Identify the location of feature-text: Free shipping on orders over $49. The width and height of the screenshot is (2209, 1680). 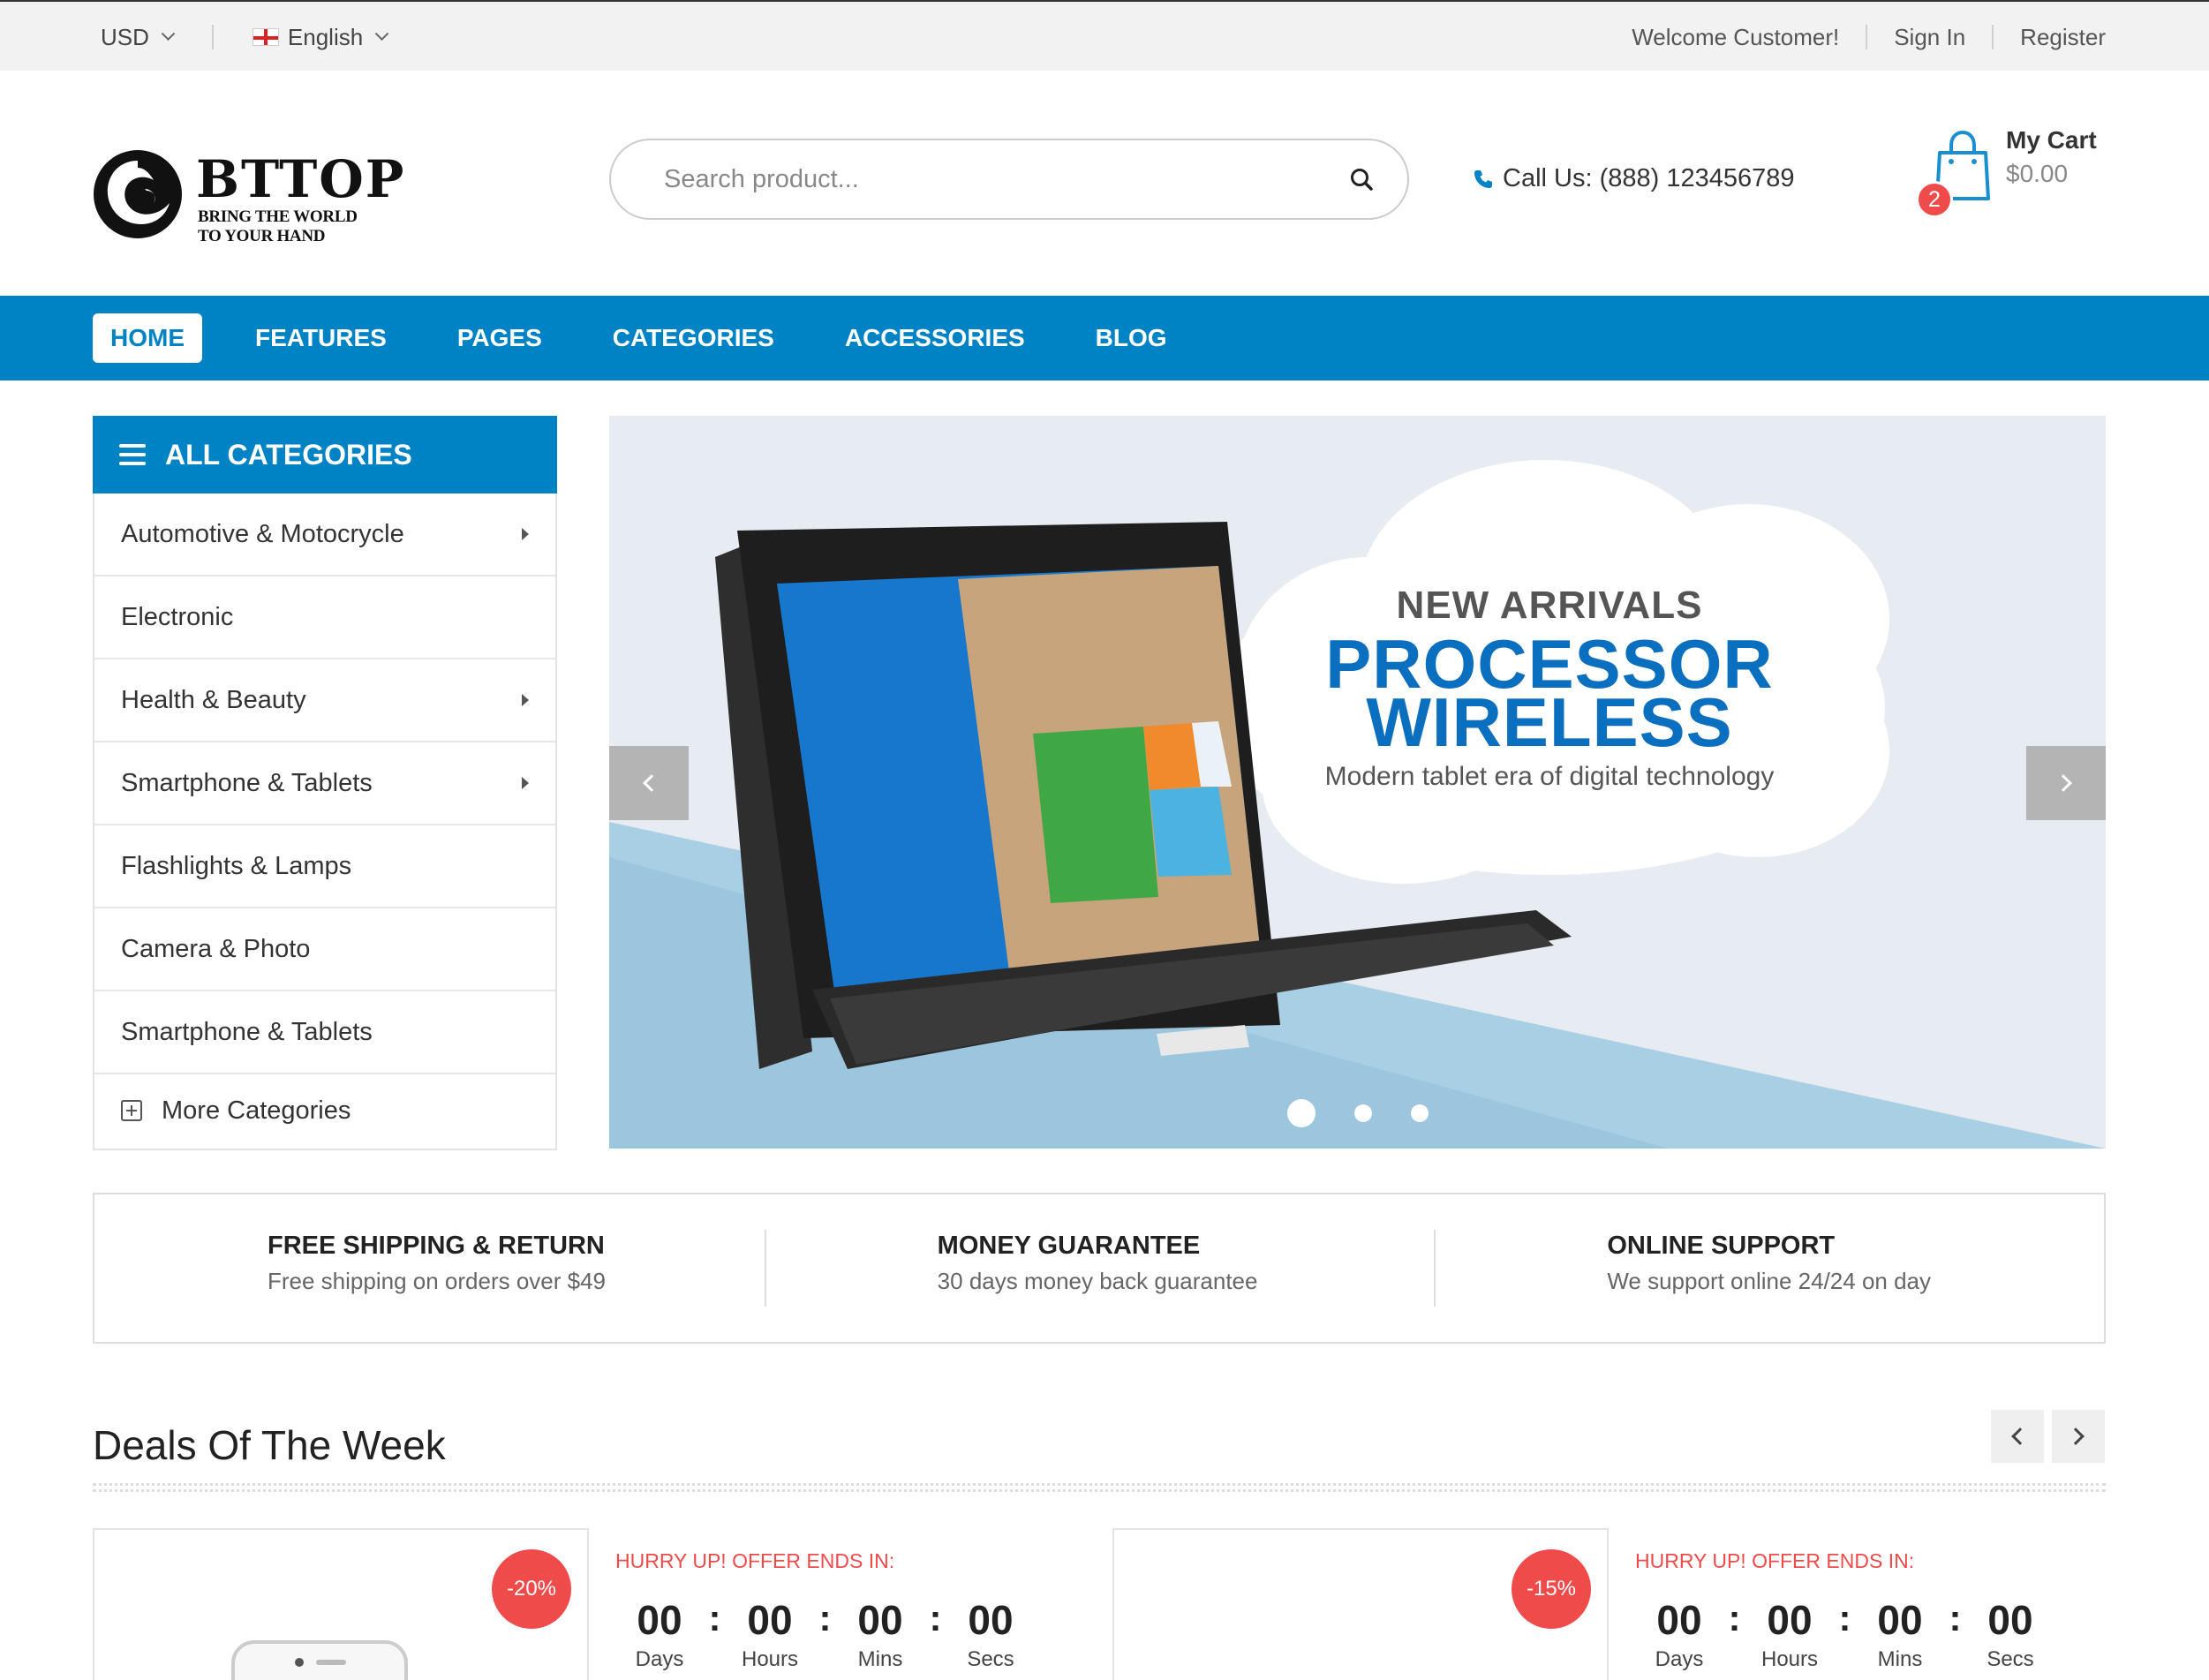
(437, 1281).